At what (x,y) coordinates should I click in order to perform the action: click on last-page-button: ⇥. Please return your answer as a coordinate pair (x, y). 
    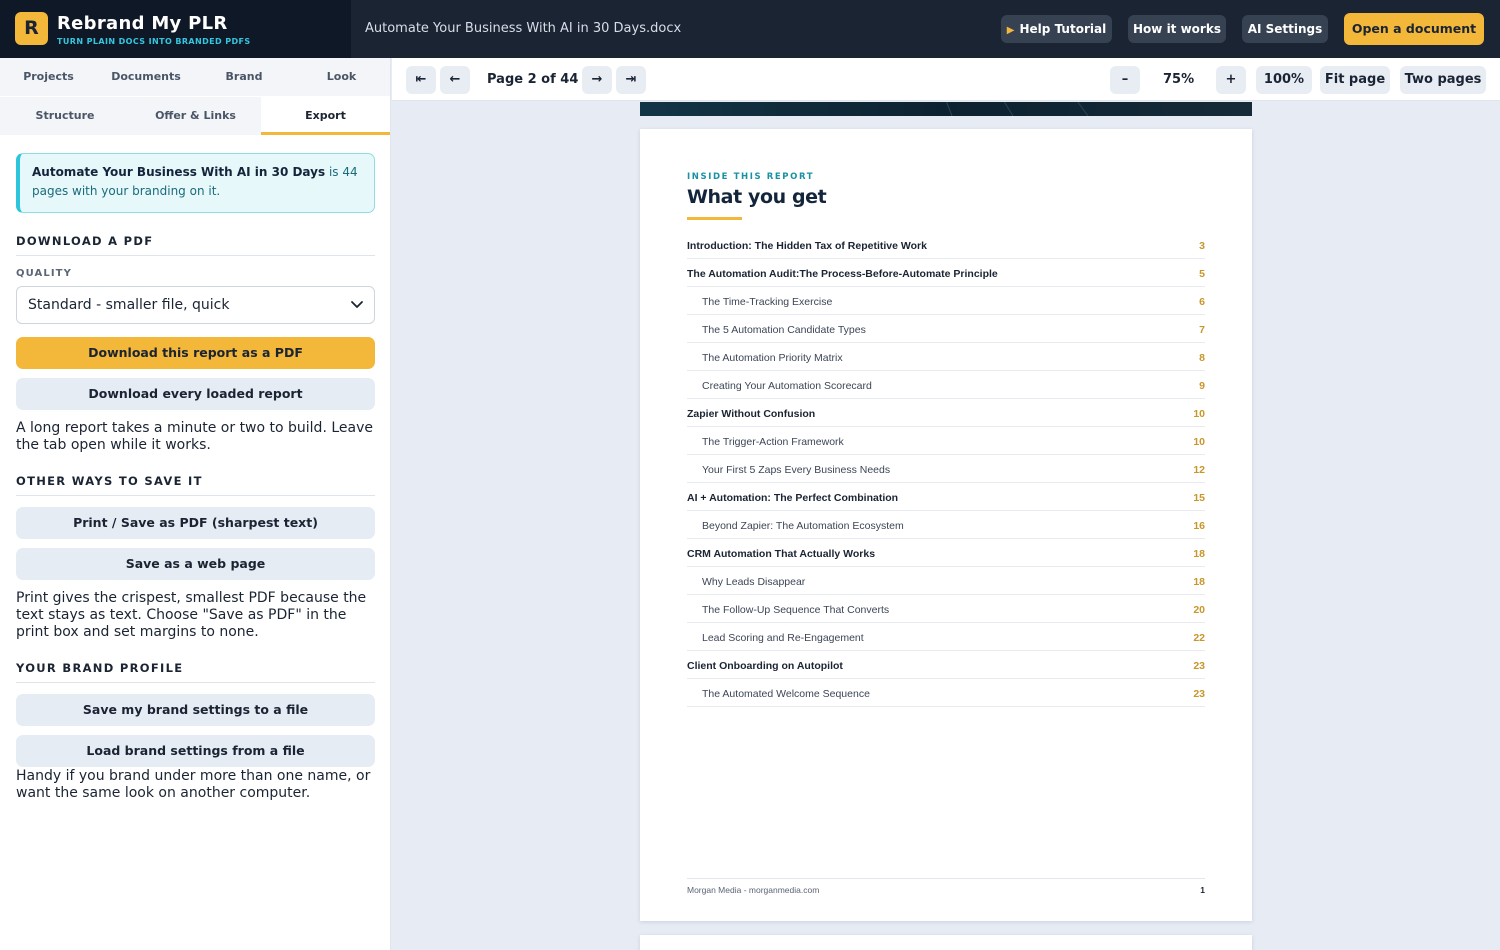
    Looking at the image, I should click on (631, 80).